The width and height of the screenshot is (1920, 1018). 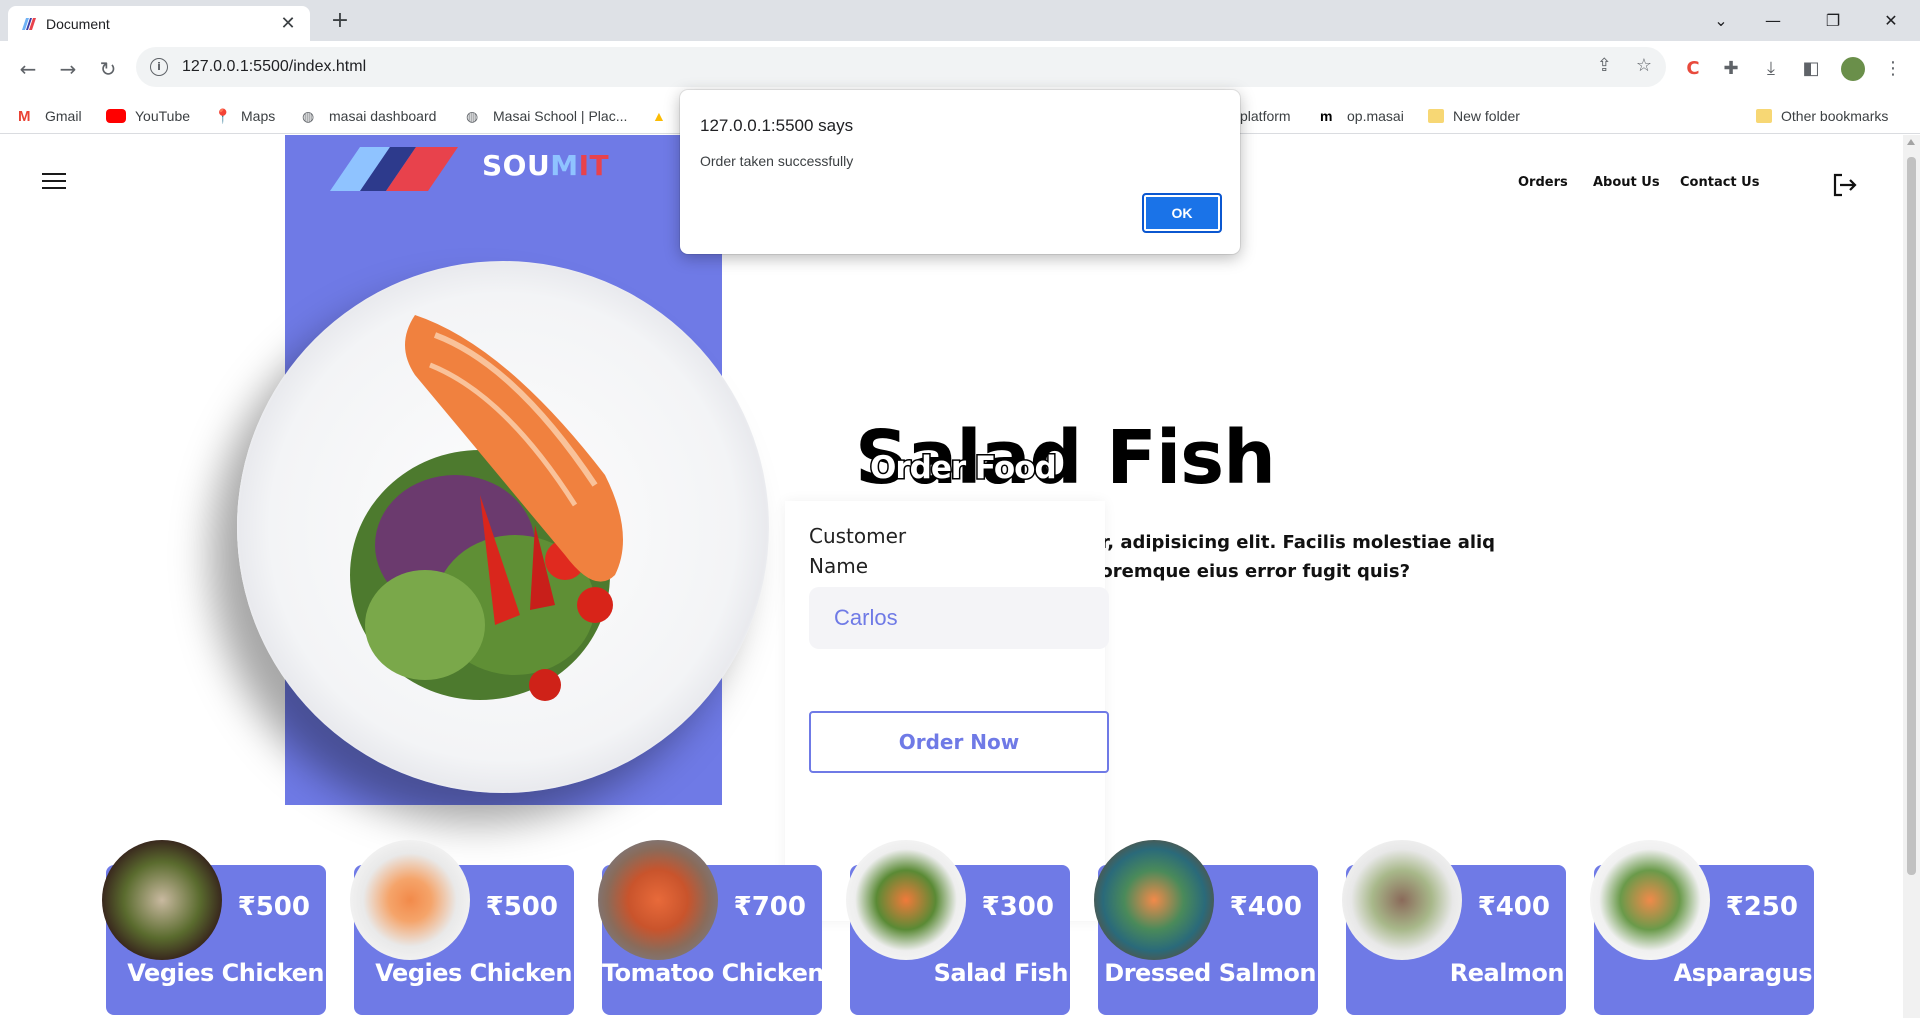 I want to click on share-icon: ⇪, so click(x=1604, y=65).